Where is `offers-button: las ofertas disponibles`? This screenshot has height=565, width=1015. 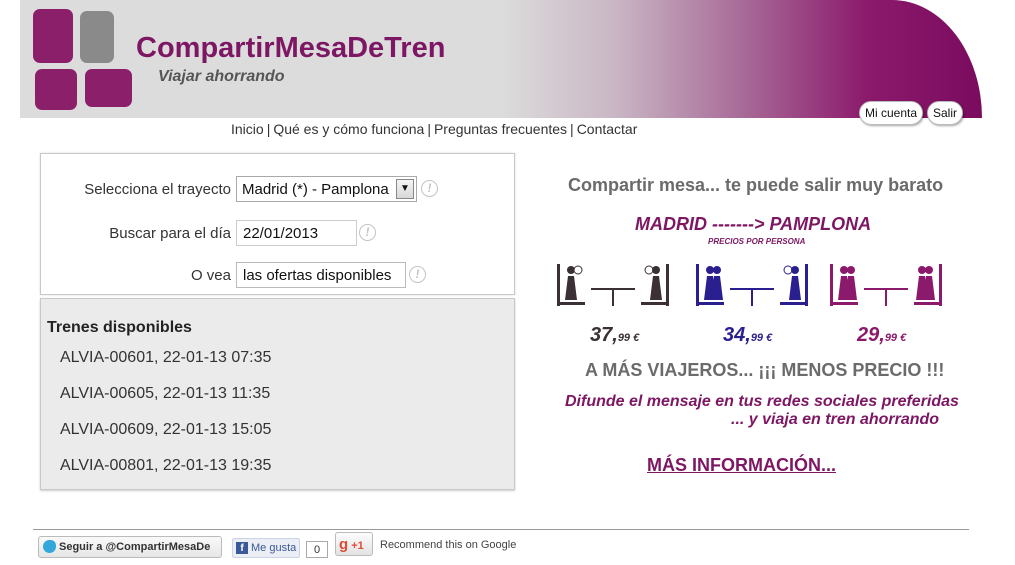 offers-button: las ofertas disponibles is located at coordinates (321, 275).